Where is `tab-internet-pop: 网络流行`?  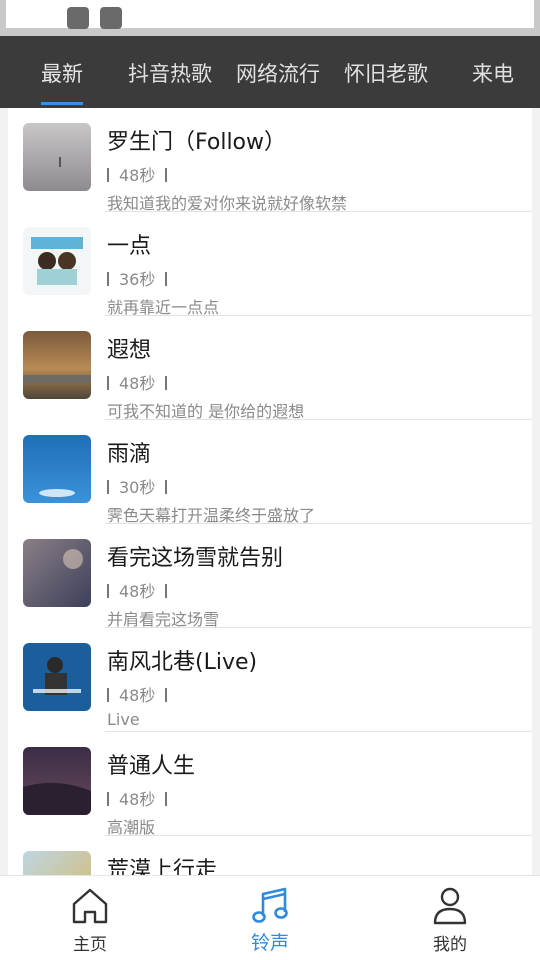 tab-internet-pop: 网络流行 is located at coordinates (278, 73).